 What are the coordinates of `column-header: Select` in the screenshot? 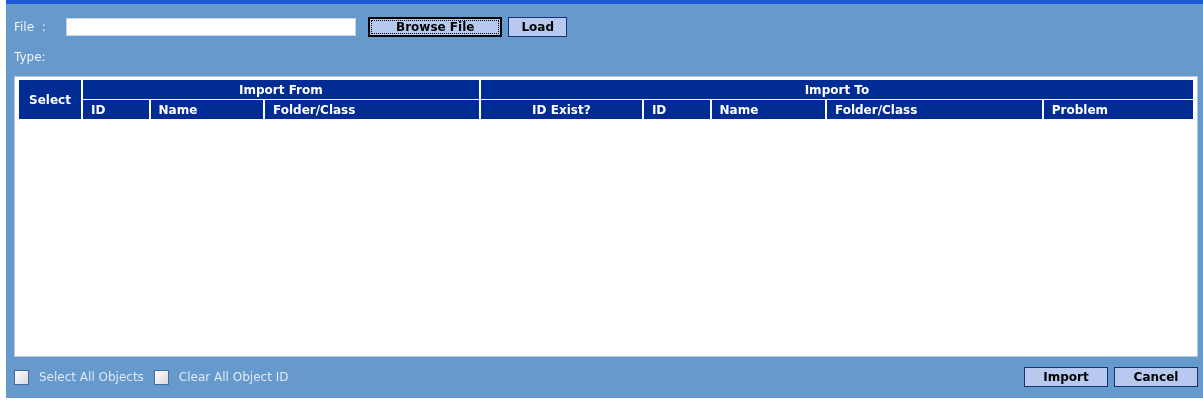 It's located at (50, 99).